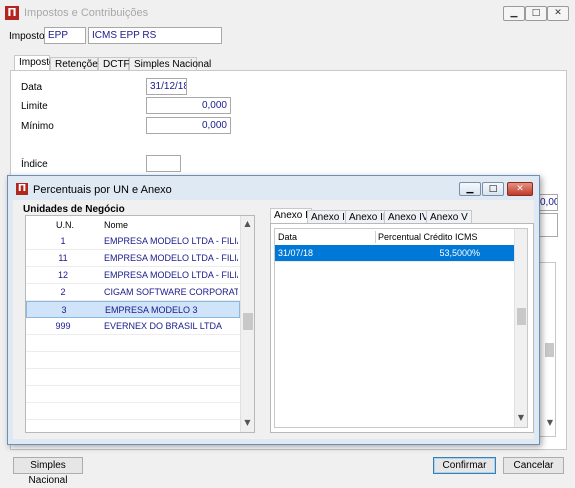 Image resolution: width=575 pixels, height=488 pixels. Describe the element at coordinates (37, 126) in the screenshot. I see `minimo-label: Mínimo` at that location.